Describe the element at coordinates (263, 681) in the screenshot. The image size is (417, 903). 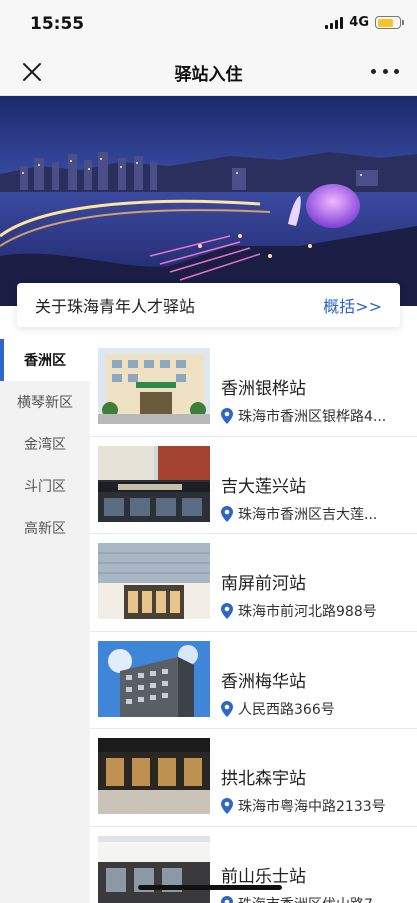
I see `station-name: 香洲梅华站` at that location.